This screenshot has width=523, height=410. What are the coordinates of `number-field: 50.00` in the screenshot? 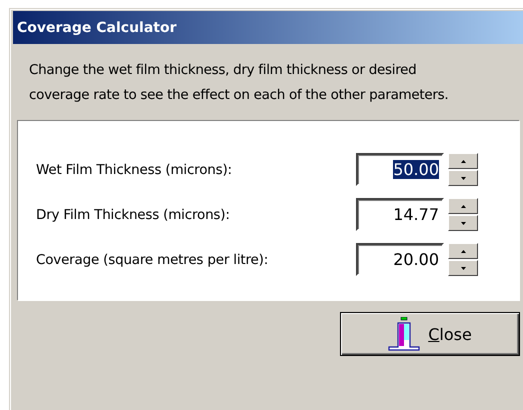 It's located at (400, 169).